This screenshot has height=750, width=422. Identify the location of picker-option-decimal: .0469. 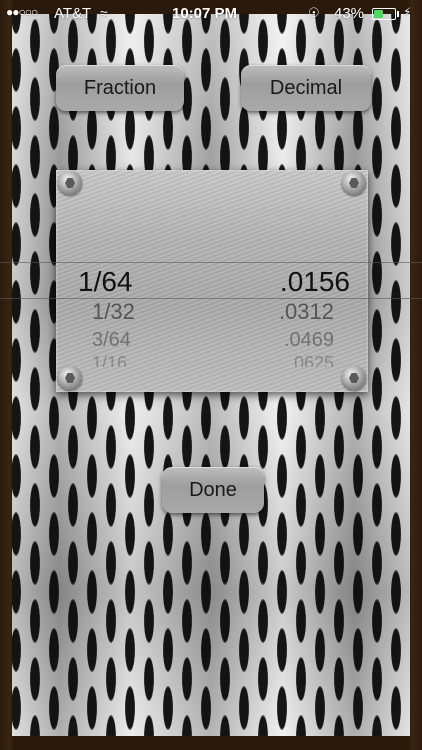
(309, 340).